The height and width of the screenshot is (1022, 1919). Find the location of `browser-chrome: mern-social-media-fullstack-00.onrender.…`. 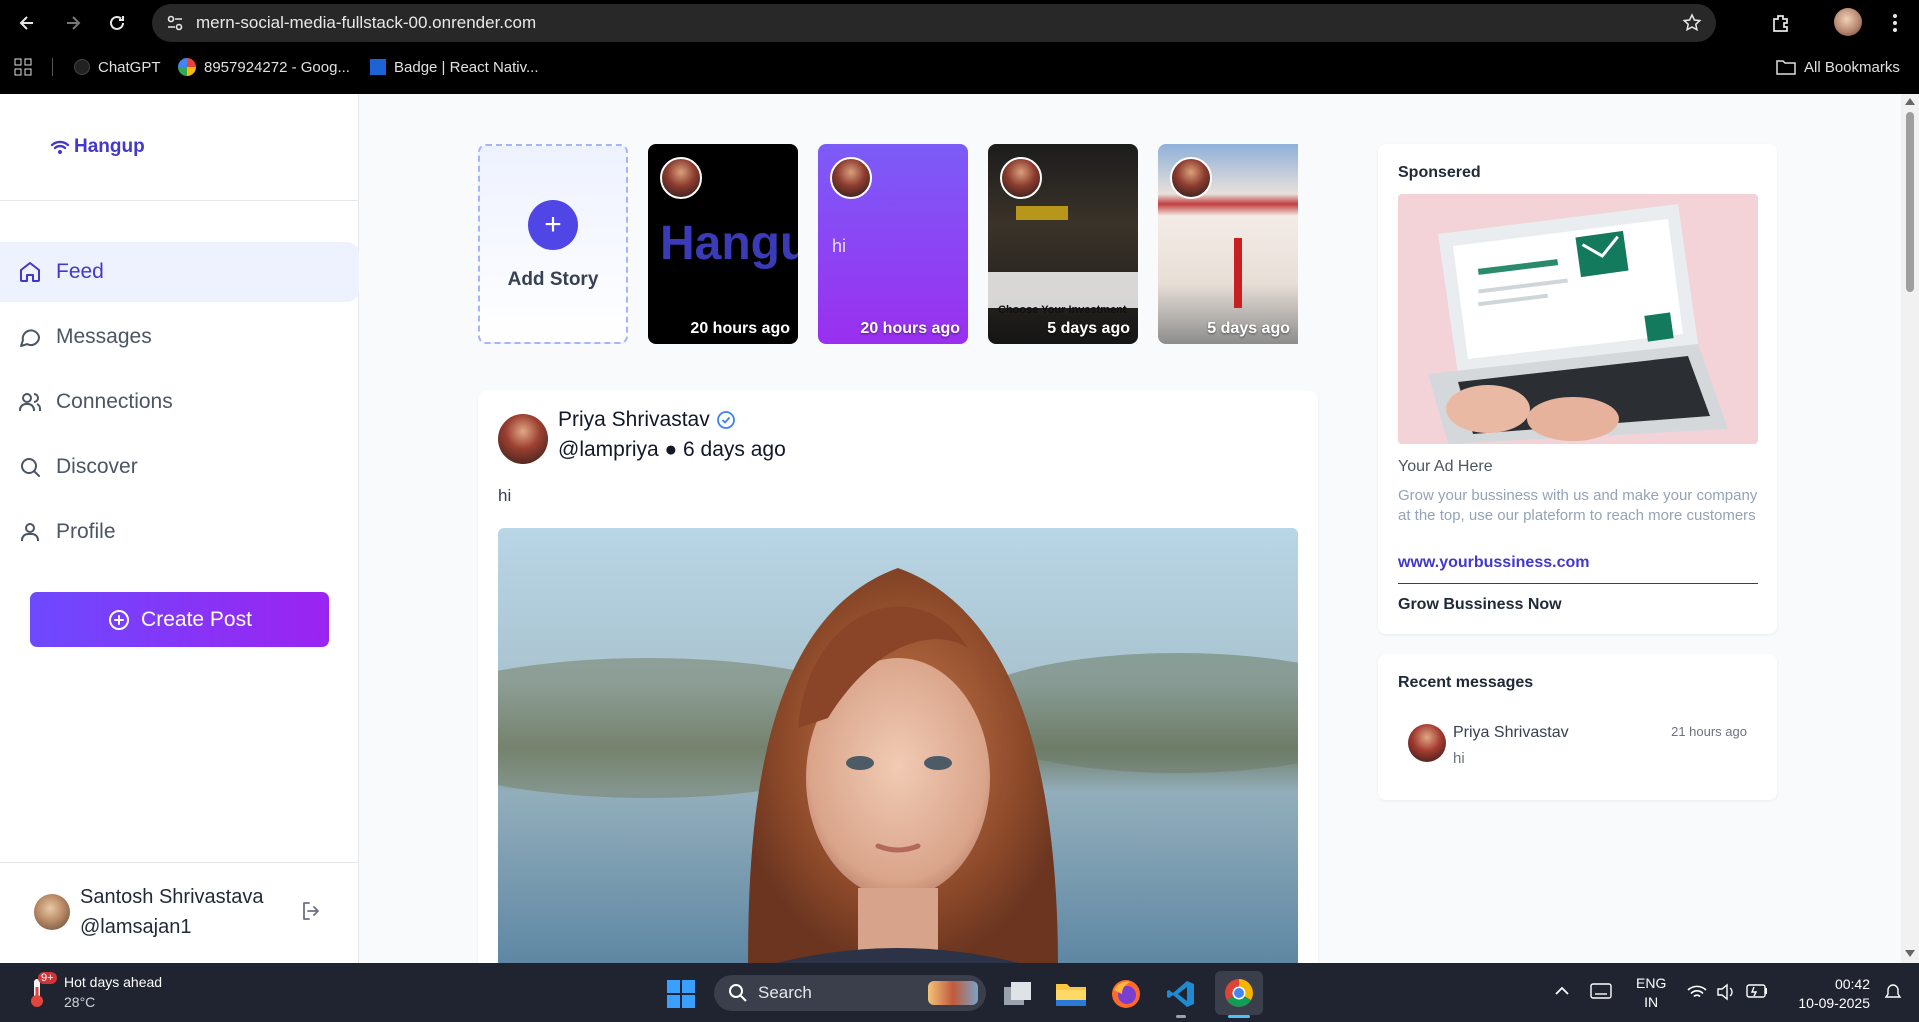

browser-chrome: mern-social-media-fullstack-00.onrender.… is located at coordinates (959, 47).